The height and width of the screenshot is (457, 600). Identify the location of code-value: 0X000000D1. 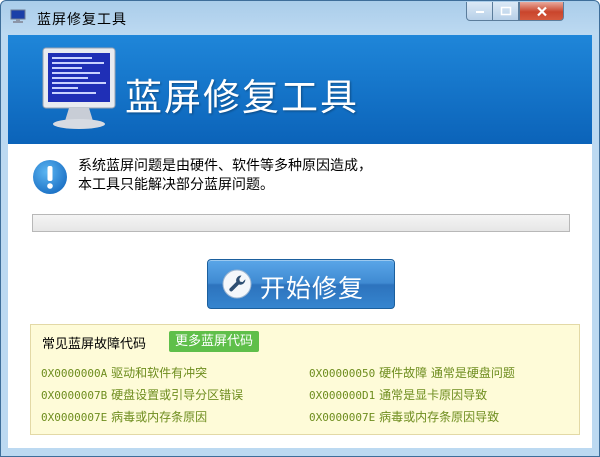
(342, 395).